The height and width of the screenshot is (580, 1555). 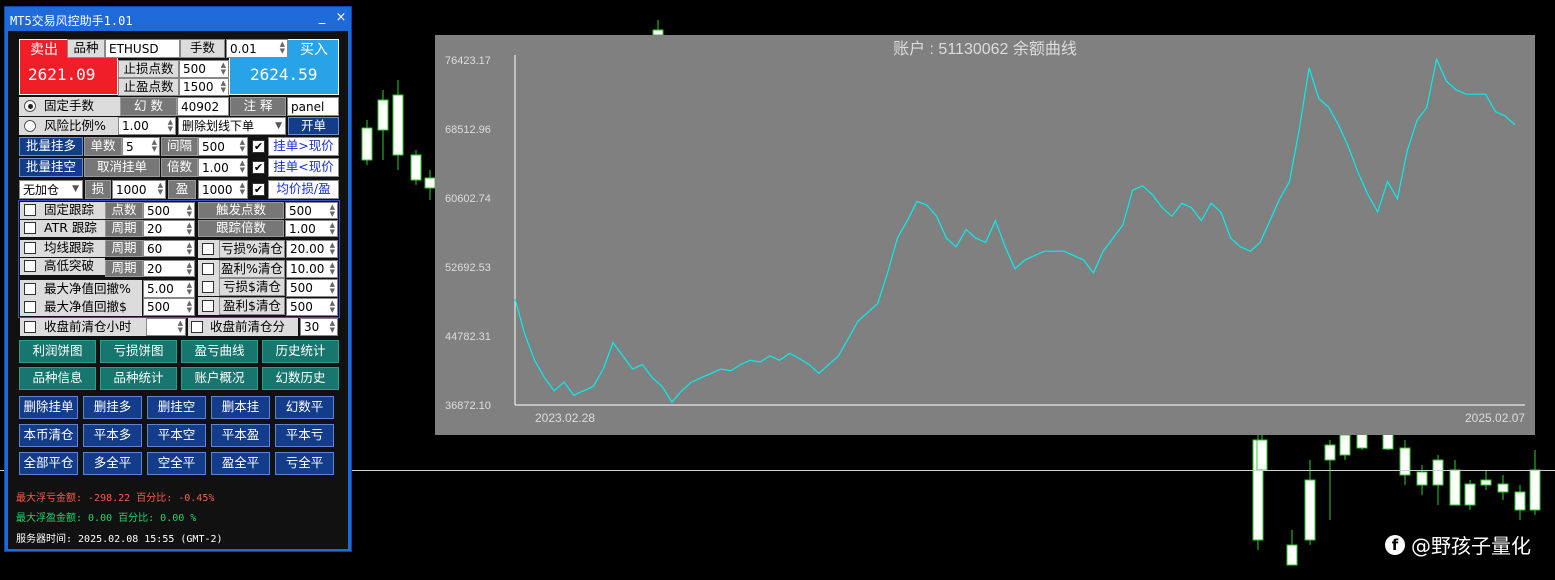 What do you see at coordinates (112, 407) in the screenshot?
I see `close-action-button: 删挂多` at bounding box center [112, 407].